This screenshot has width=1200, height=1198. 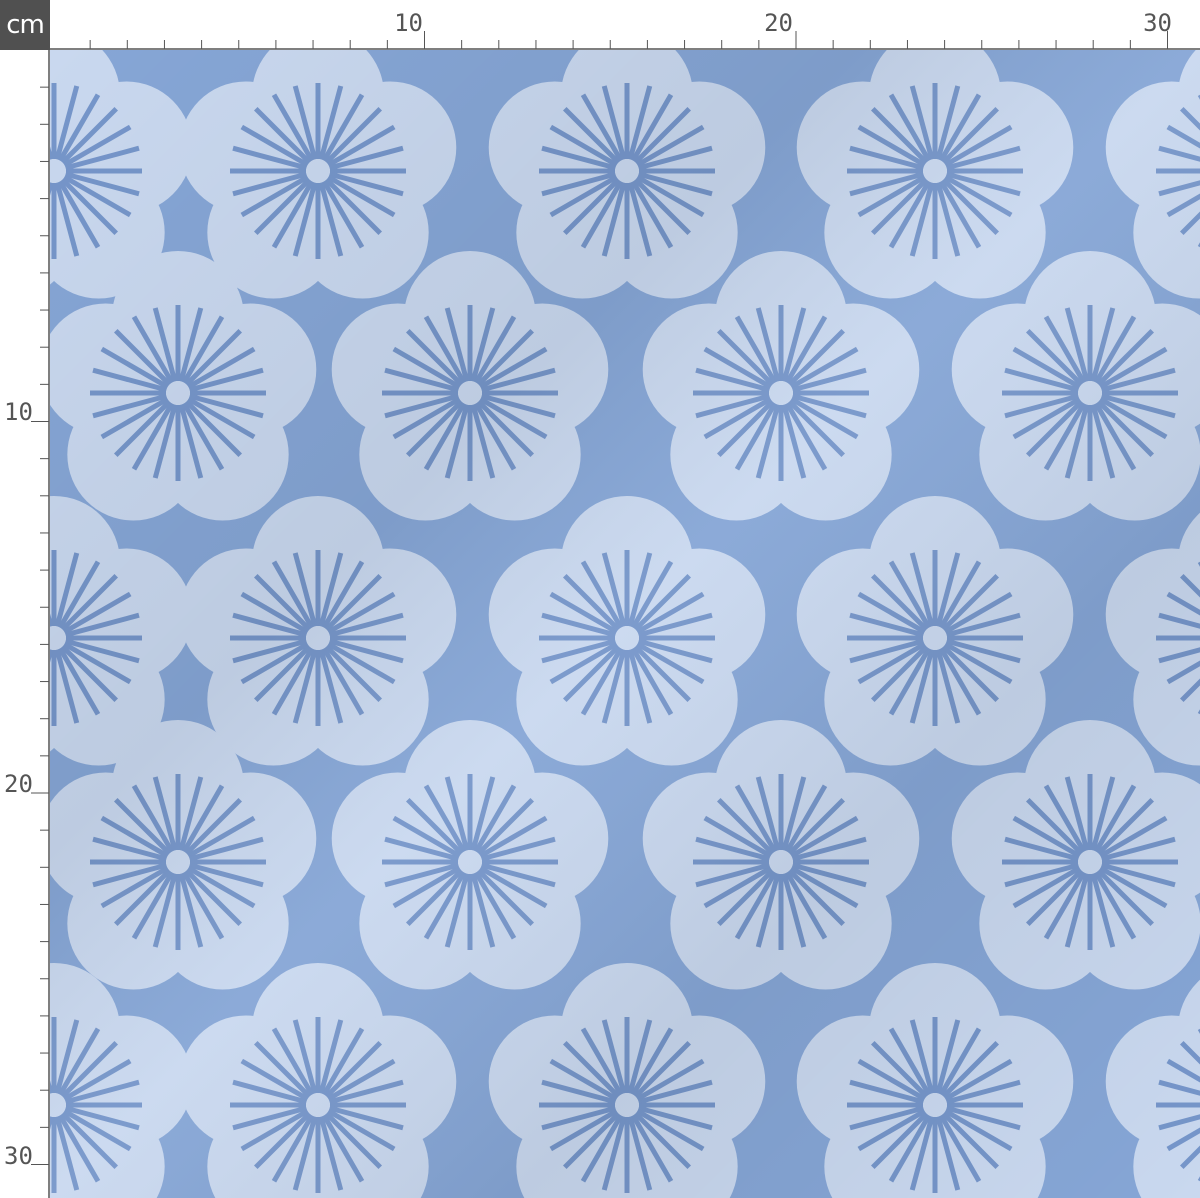 What do you see at coordinates (27, 624) in the screenshot?
I see `vertical-ruler: 10 20 30` at bounding box center [27, 624].